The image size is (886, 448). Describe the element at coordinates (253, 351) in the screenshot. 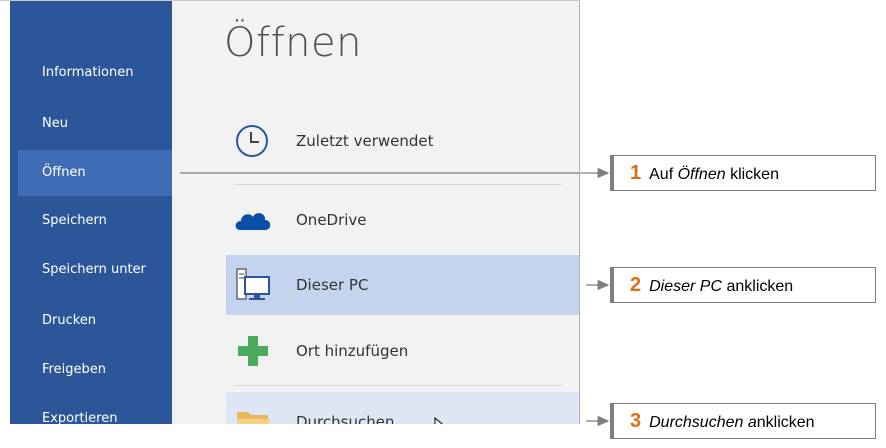

I see `plus-icon` at that location.